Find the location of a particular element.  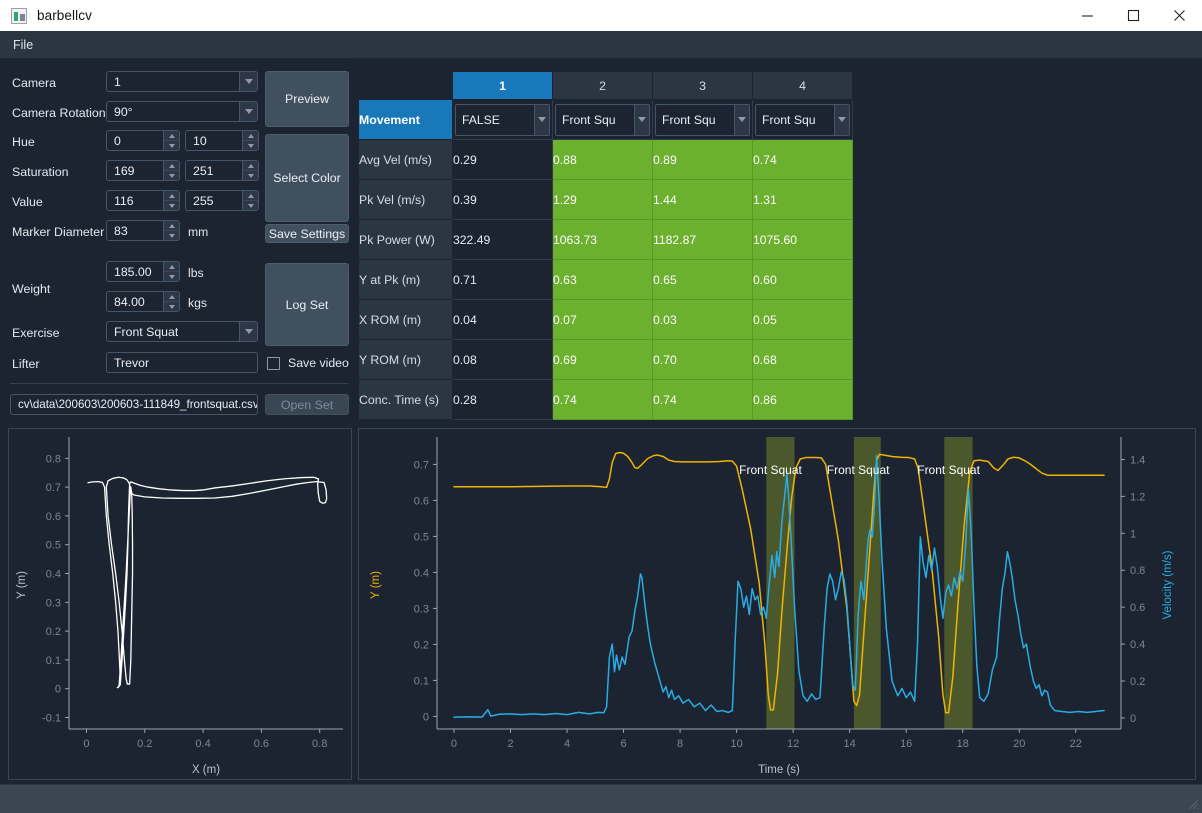

column-header-4: 4 is located at coordinates (802, 86).